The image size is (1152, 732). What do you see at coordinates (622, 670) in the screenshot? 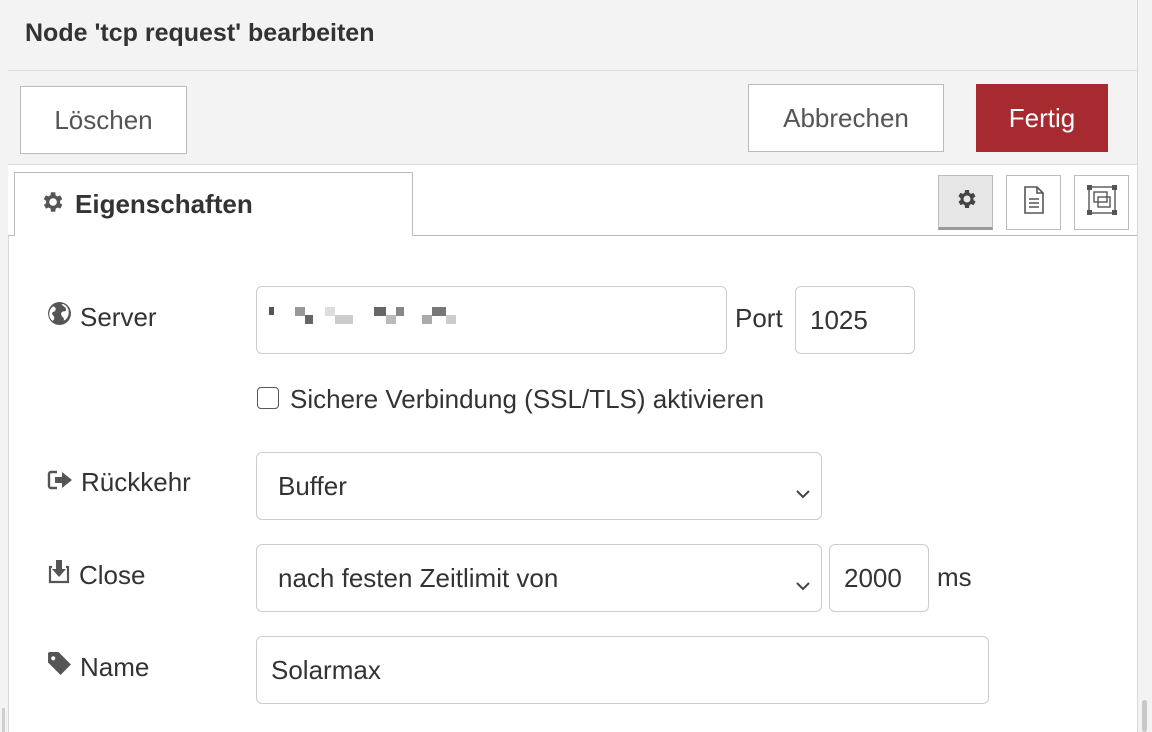
I see `name-input: Solarmax` at bounding box center [622, 670].